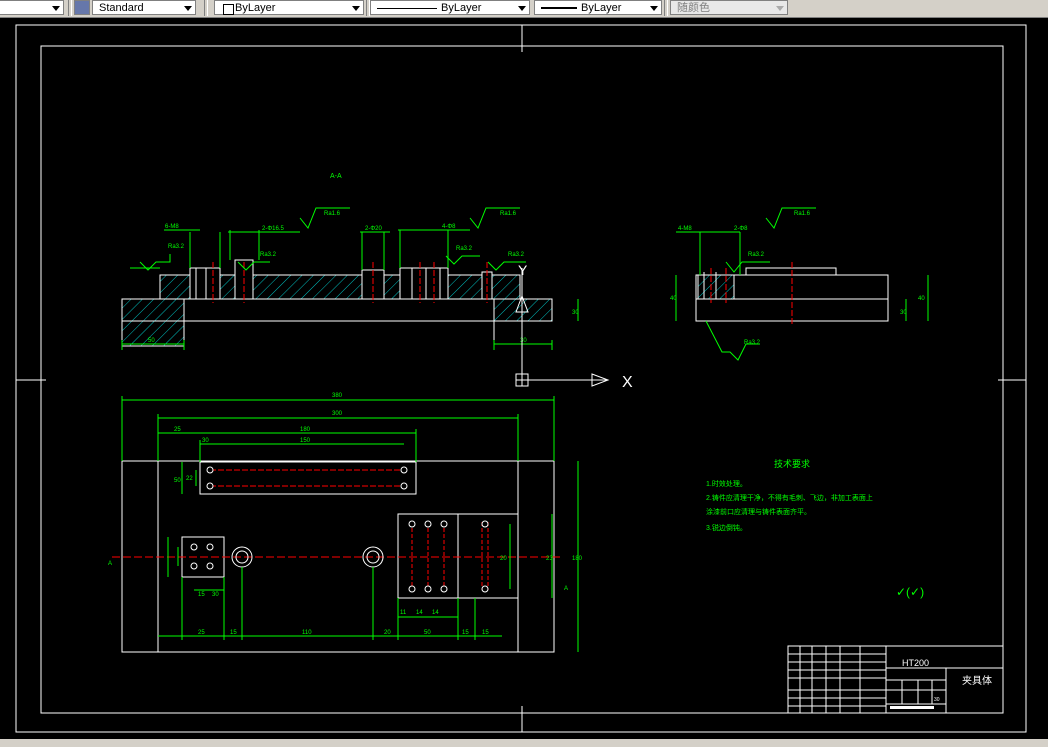 This screenshot has width=1048, height=747. Describe the element at coordinates (337, 414) in the screenshot. I see `svg-text: 300` at that location.